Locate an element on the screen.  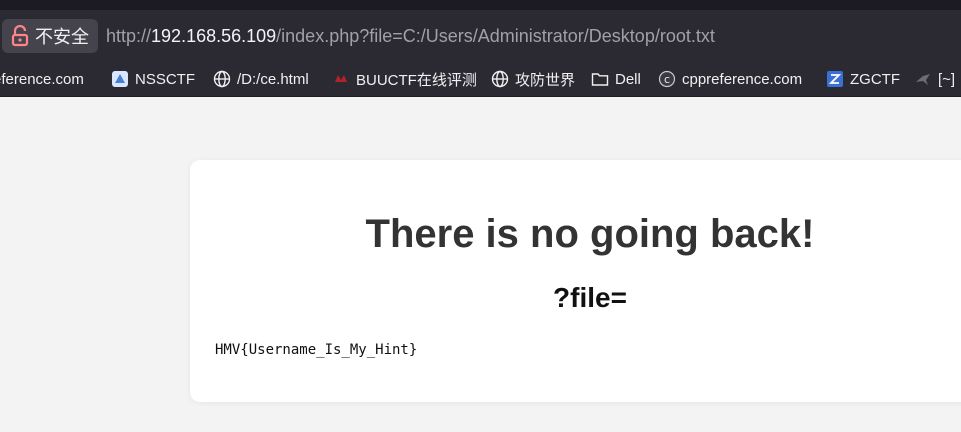
unlocked-padlock-icon is located at coordinates (20, 36).